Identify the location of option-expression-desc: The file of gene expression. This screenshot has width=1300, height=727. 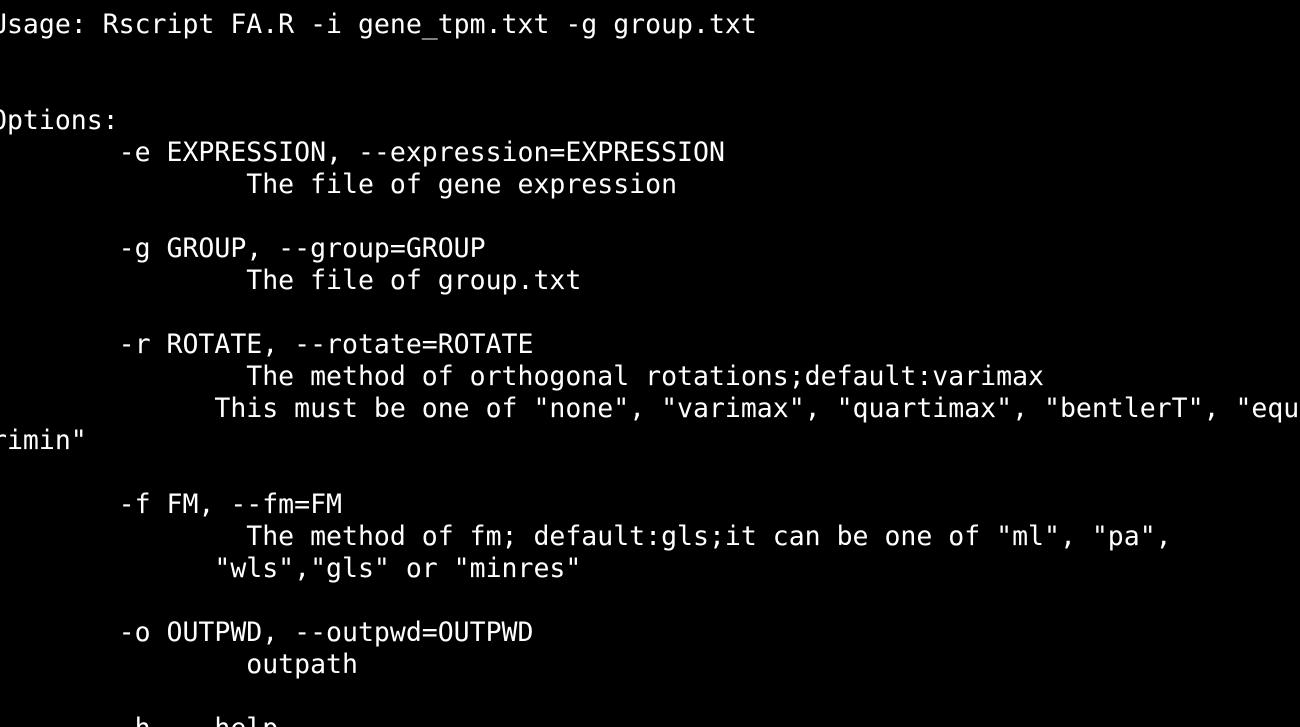
(339, 184).